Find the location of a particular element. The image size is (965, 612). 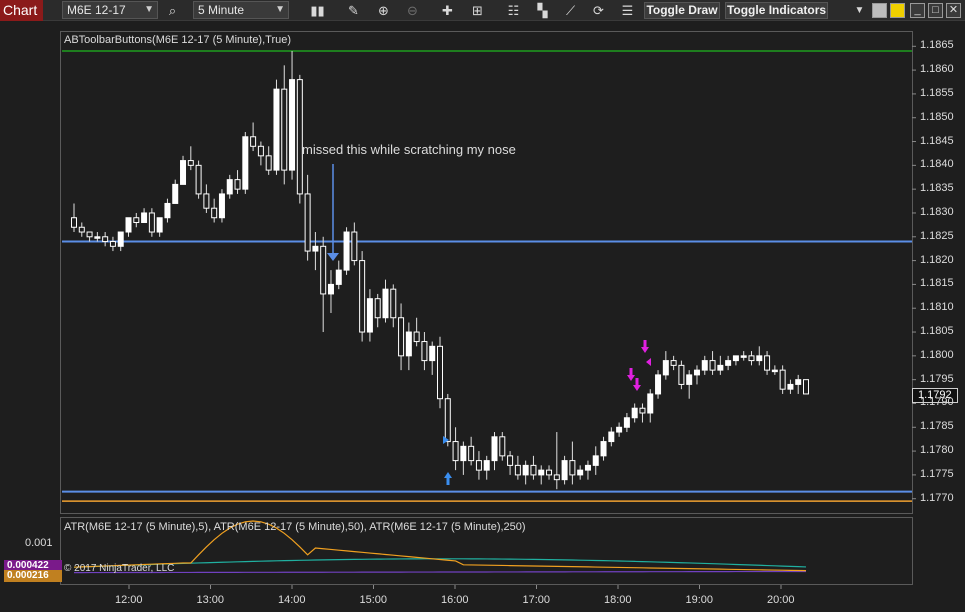

atr-slow-value-tag: 0.000216 is located at coordinates (33, 576).